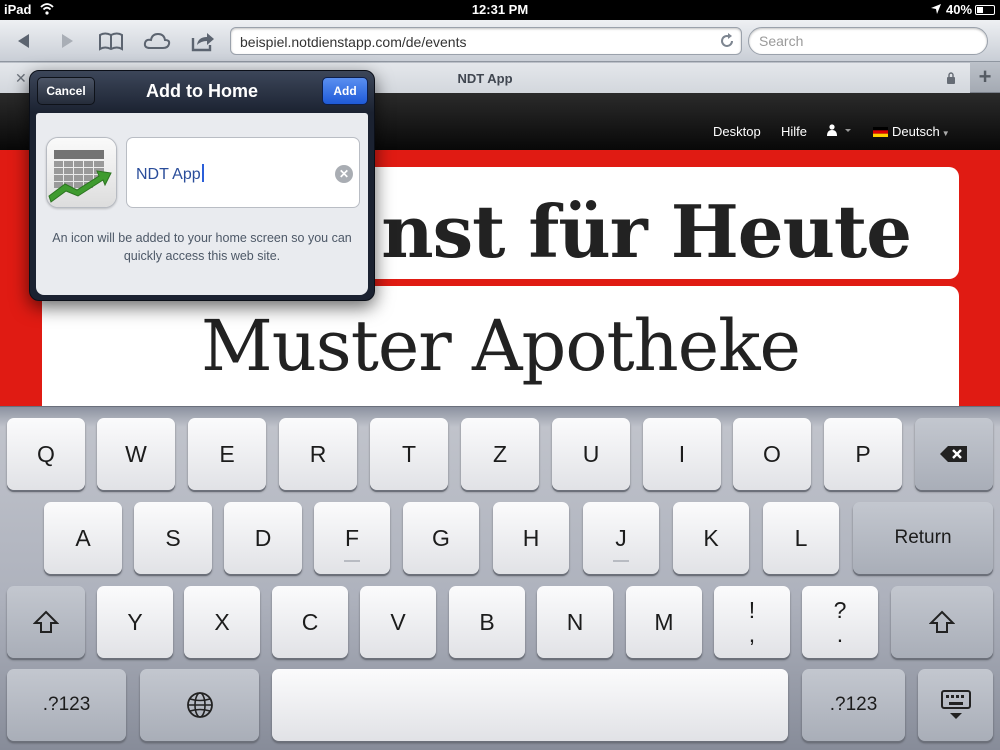 The image size is (1000, 750). I want to click on globe-icon, so click(199, 705).